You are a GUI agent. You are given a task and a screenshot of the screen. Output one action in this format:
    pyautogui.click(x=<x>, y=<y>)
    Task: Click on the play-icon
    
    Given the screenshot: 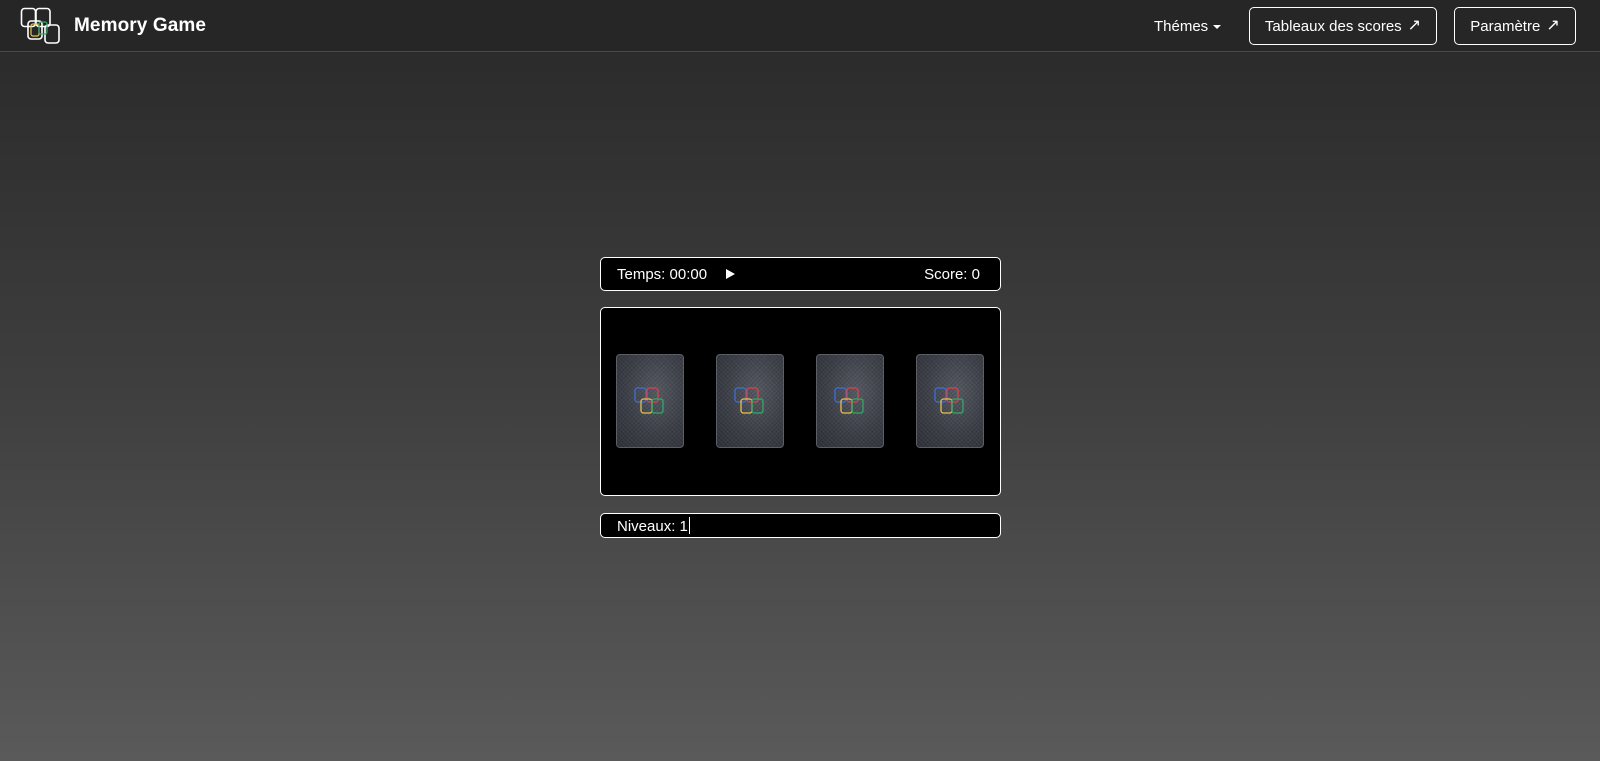 What is the action you would take?
    pyautogui.click(x=730, y=274)
    